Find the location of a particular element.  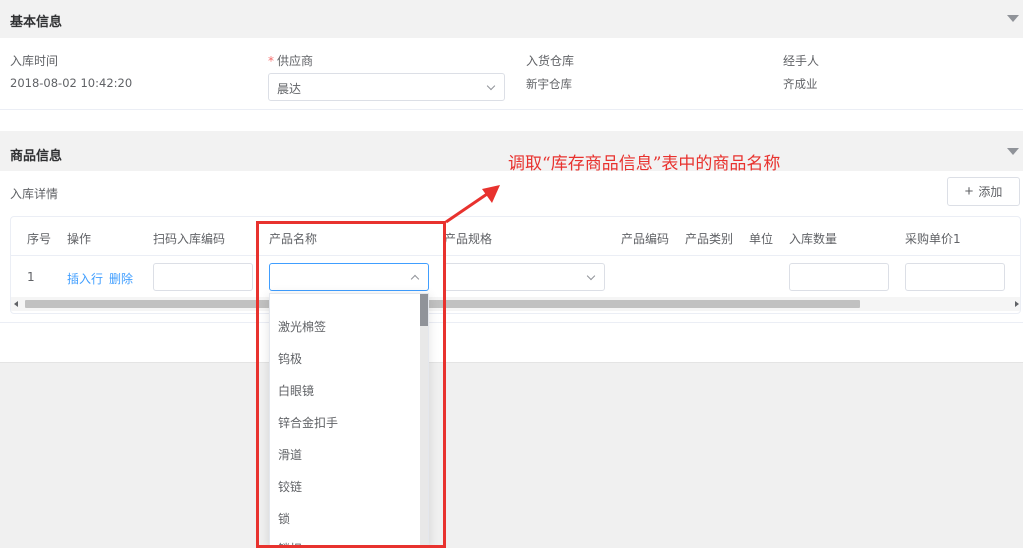

col-header-quantity: 入库数量 is located at coordinates (813, 239).